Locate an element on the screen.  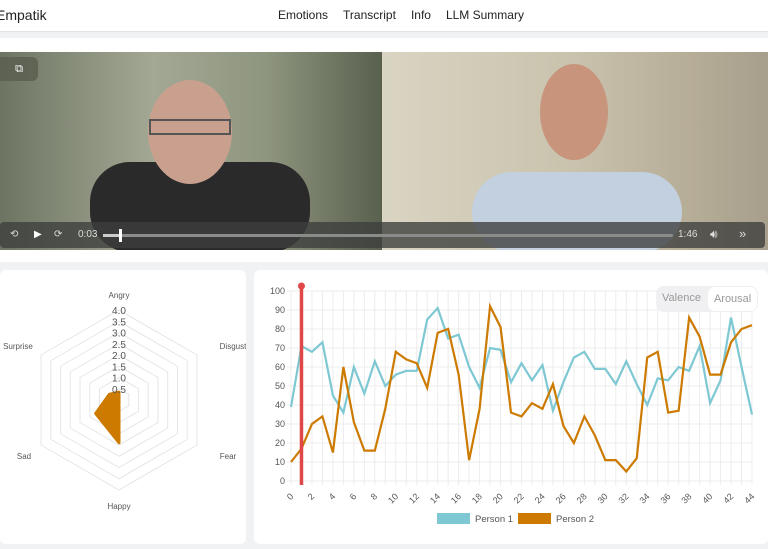
playhead-handle is located at coordinates (301, 286).